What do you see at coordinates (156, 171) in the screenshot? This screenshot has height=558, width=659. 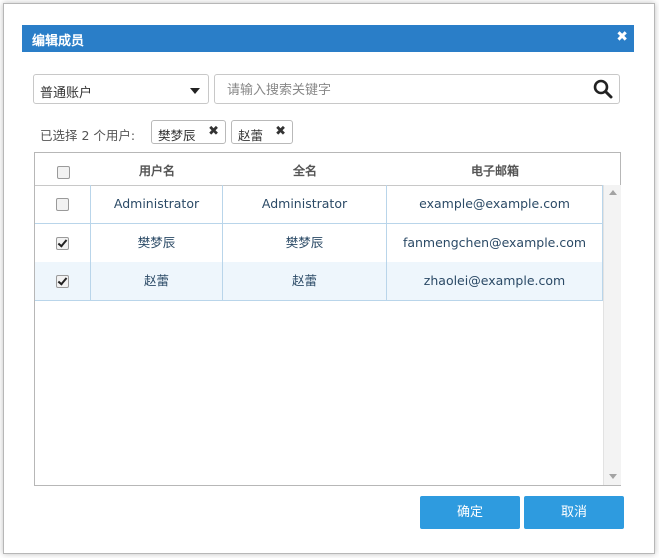 I see `header-username: 用户名` at bounding box center [156, 171].